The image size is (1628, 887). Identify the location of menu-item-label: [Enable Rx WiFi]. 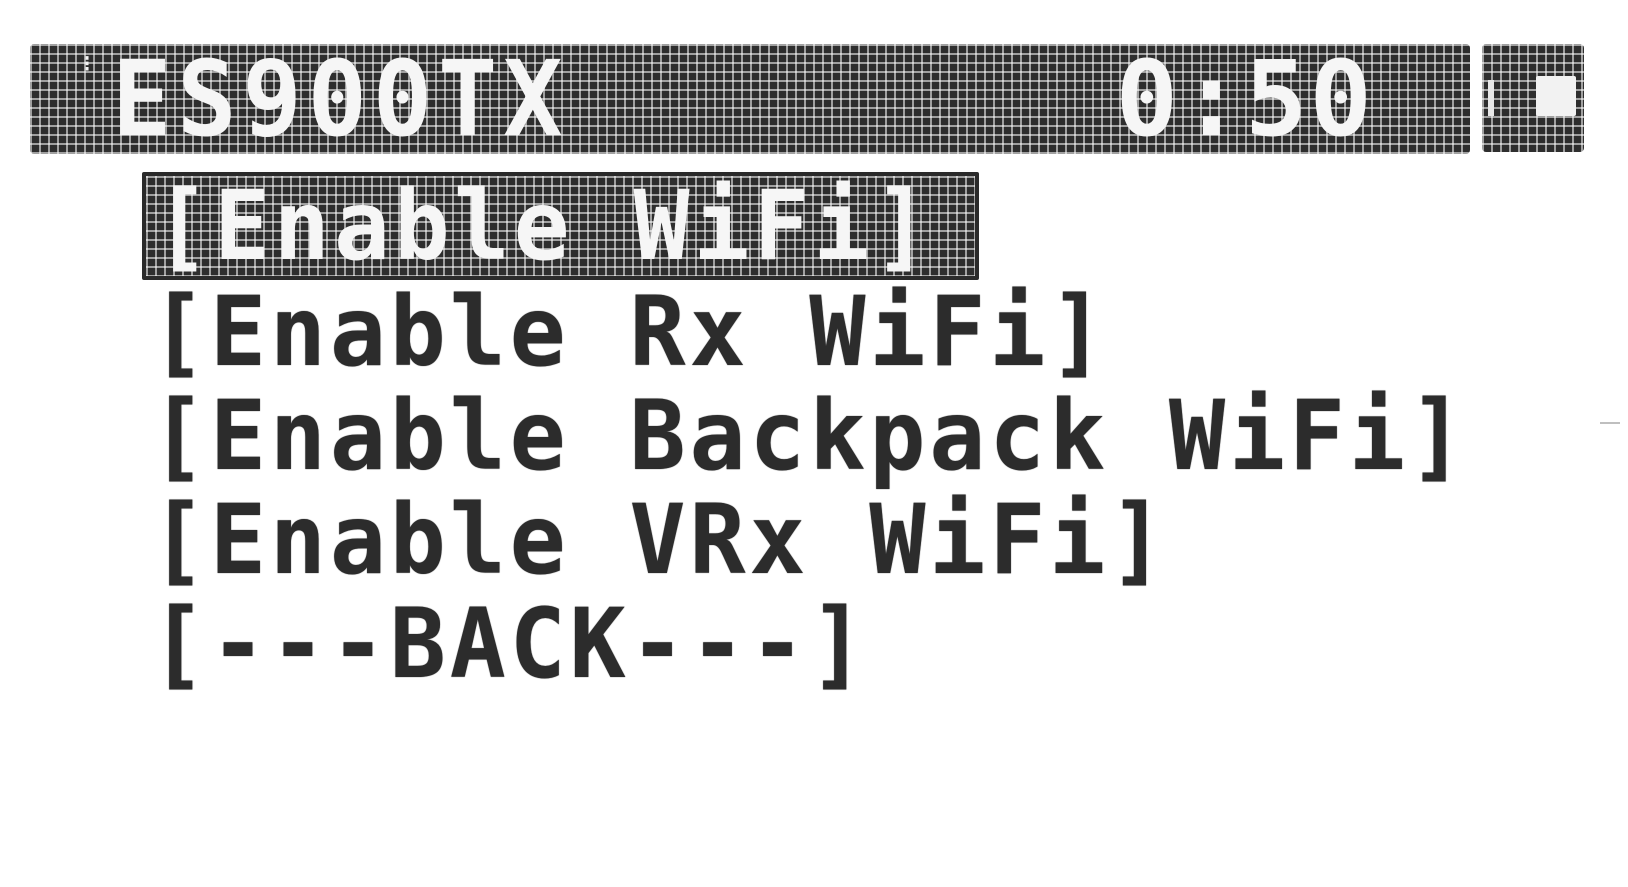
(630, 332).